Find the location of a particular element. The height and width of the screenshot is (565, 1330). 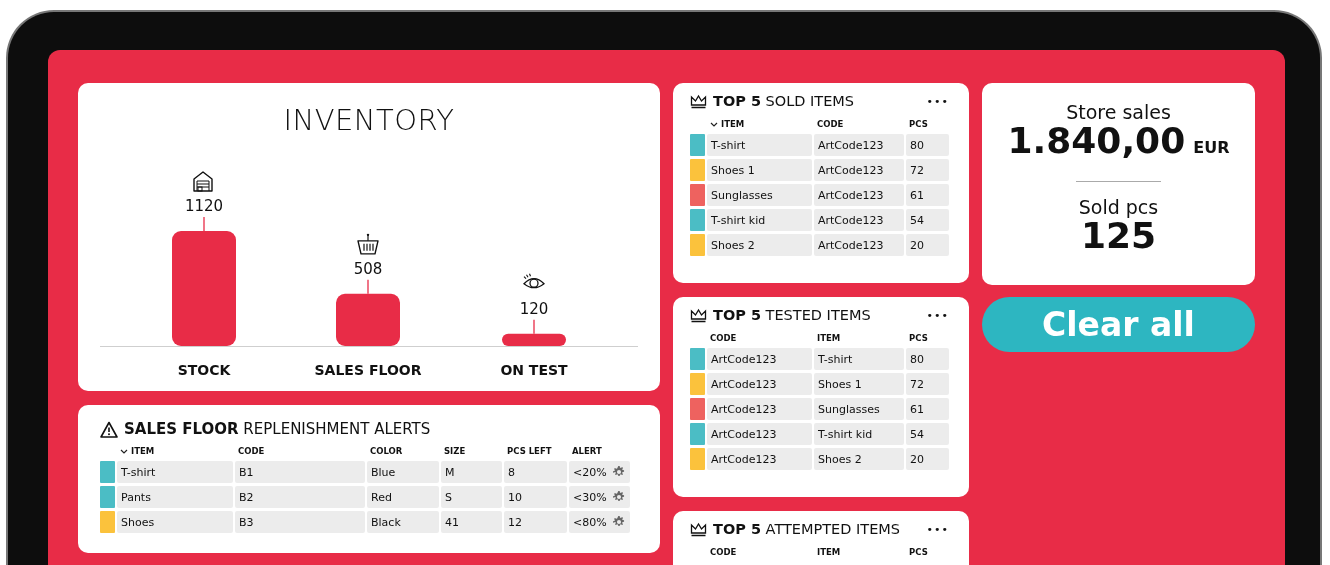

basket-icon is located at coordinates (368, 244).